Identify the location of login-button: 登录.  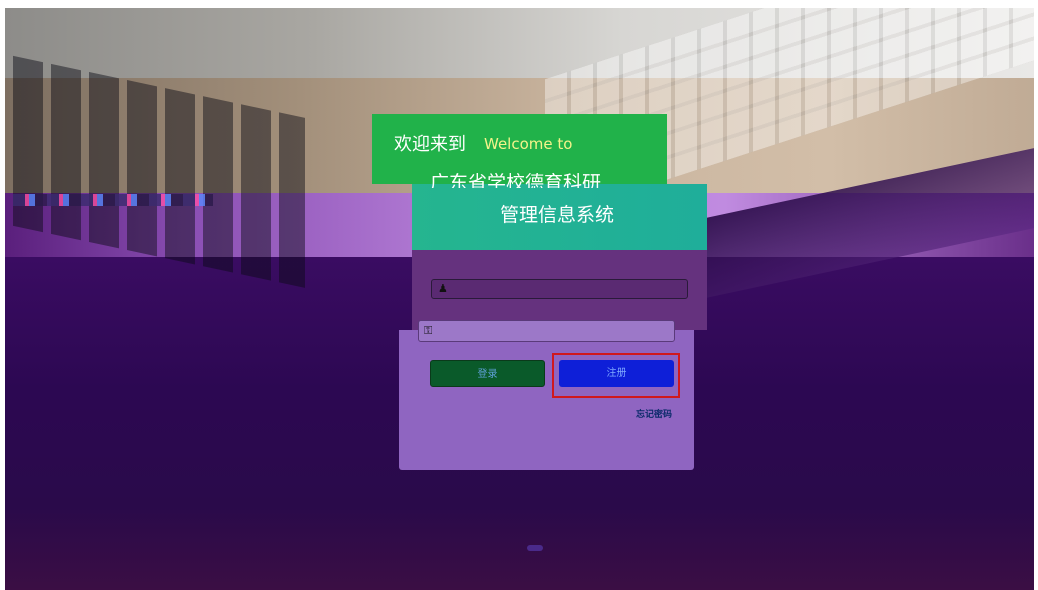
(487, 373).